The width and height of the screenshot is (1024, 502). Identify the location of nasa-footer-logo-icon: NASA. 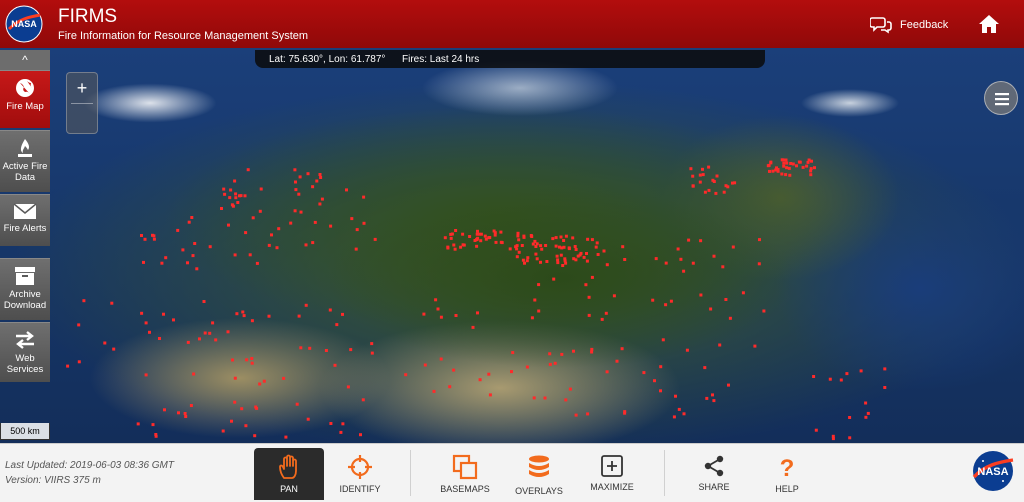
(993, 471).